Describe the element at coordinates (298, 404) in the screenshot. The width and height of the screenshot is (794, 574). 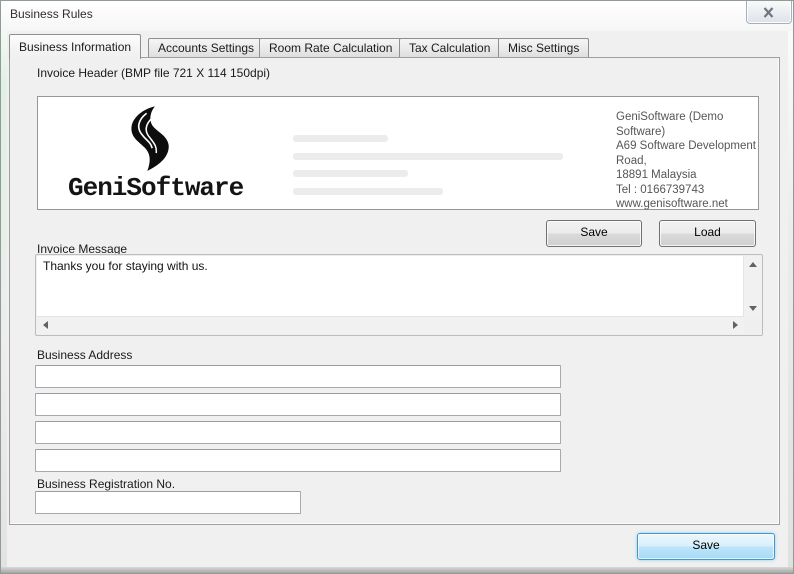
I see `business-address-line2-input` at that location.